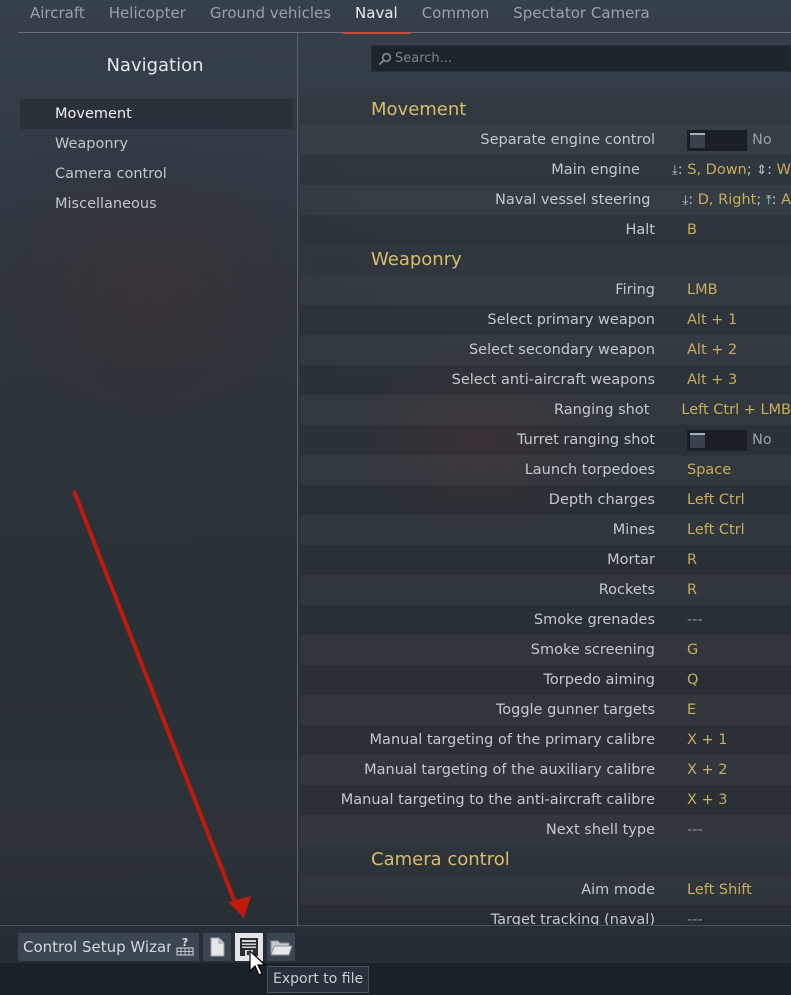 This screenshot has height=995, width=791. I want to click on control-label: Separate engine control, so click(567, 140).